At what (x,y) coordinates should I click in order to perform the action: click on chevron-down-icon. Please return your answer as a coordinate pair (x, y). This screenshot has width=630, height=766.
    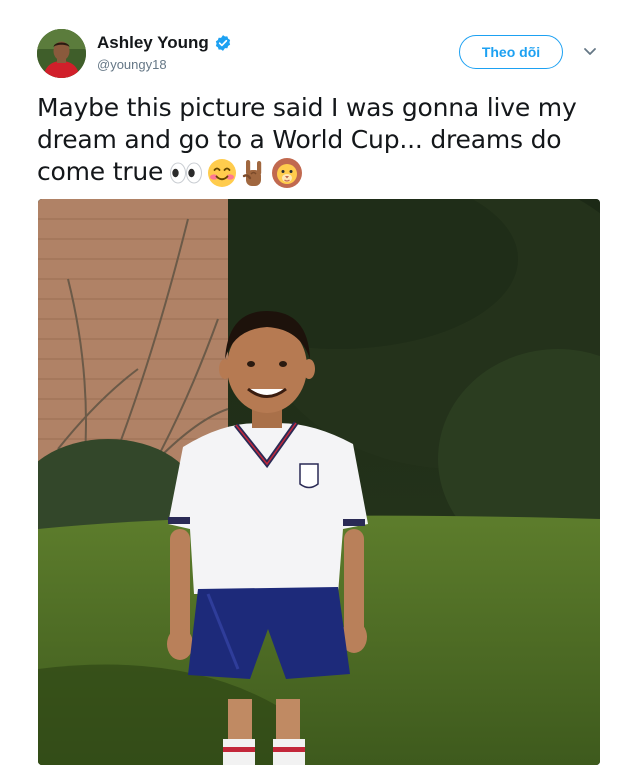
    Looking at the image, I should click on (590, 51).